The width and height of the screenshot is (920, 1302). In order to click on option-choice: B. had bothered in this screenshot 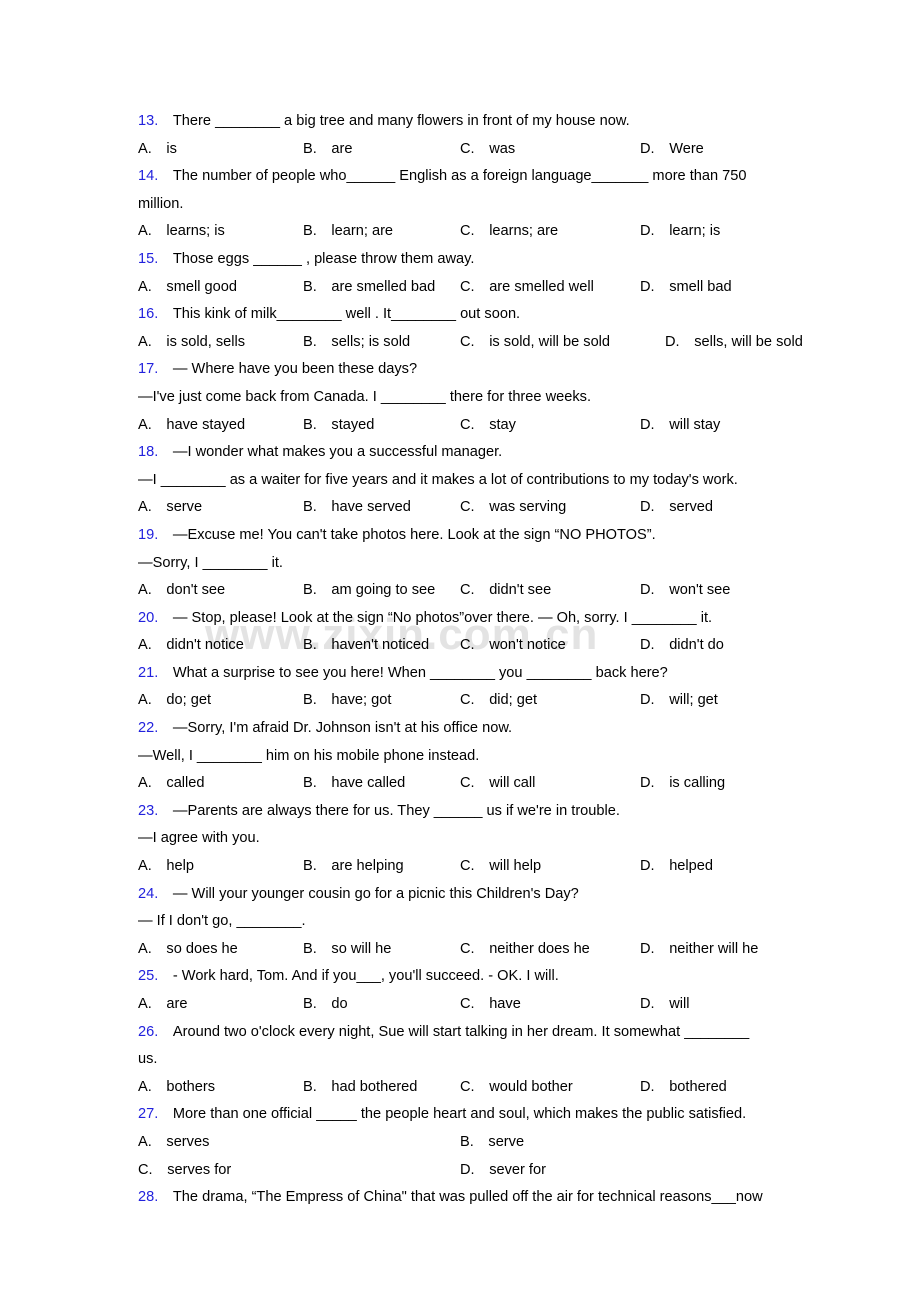, I will do `click(360, 1088)`.